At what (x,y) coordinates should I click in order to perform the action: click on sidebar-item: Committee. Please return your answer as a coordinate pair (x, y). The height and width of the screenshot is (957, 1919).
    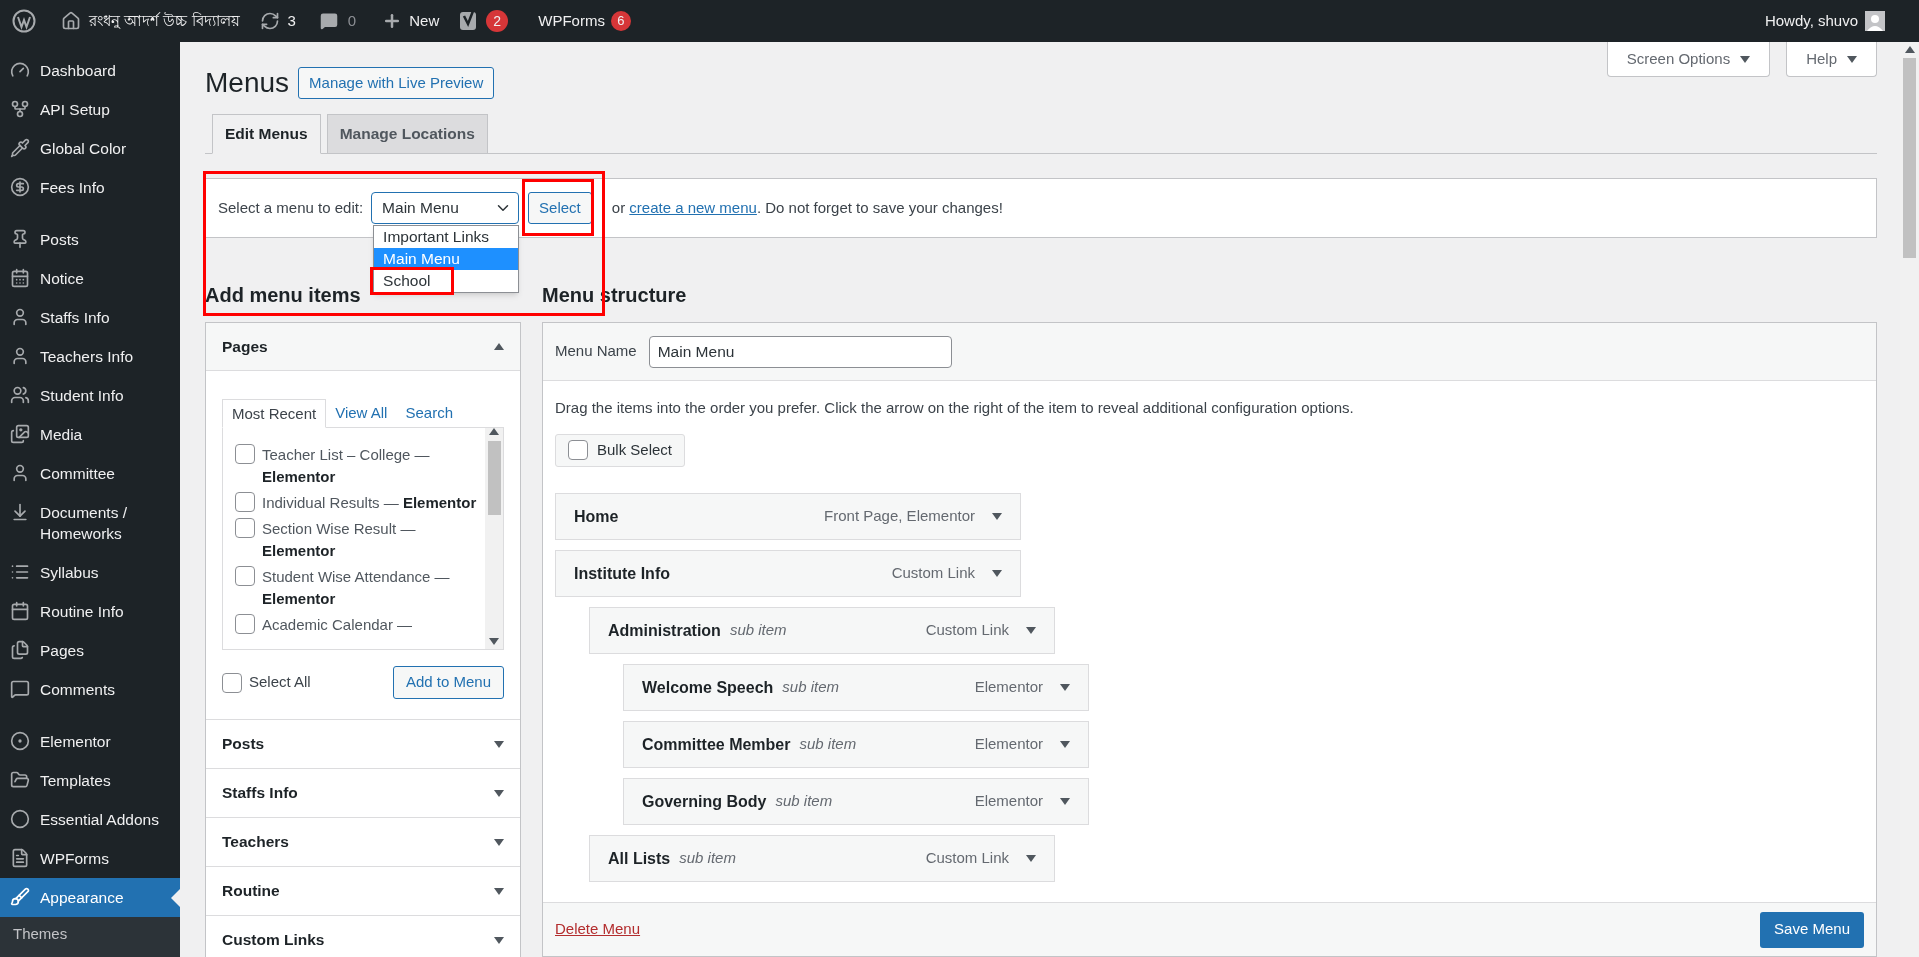
    Looking at the image, I should click on (90, 473).